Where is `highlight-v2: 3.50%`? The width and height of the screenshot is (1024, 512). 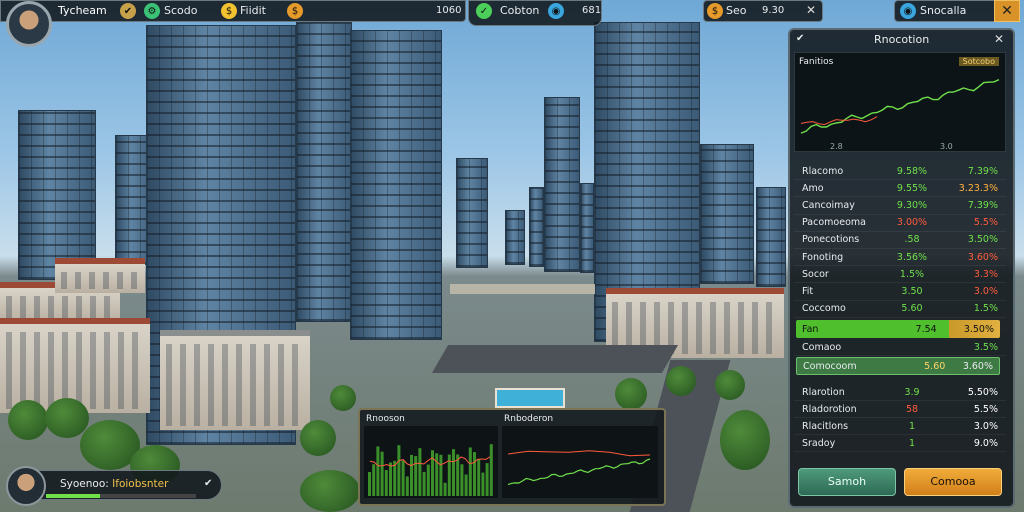
highlight-v2: 3.50% is located at coordinates (978, 329).